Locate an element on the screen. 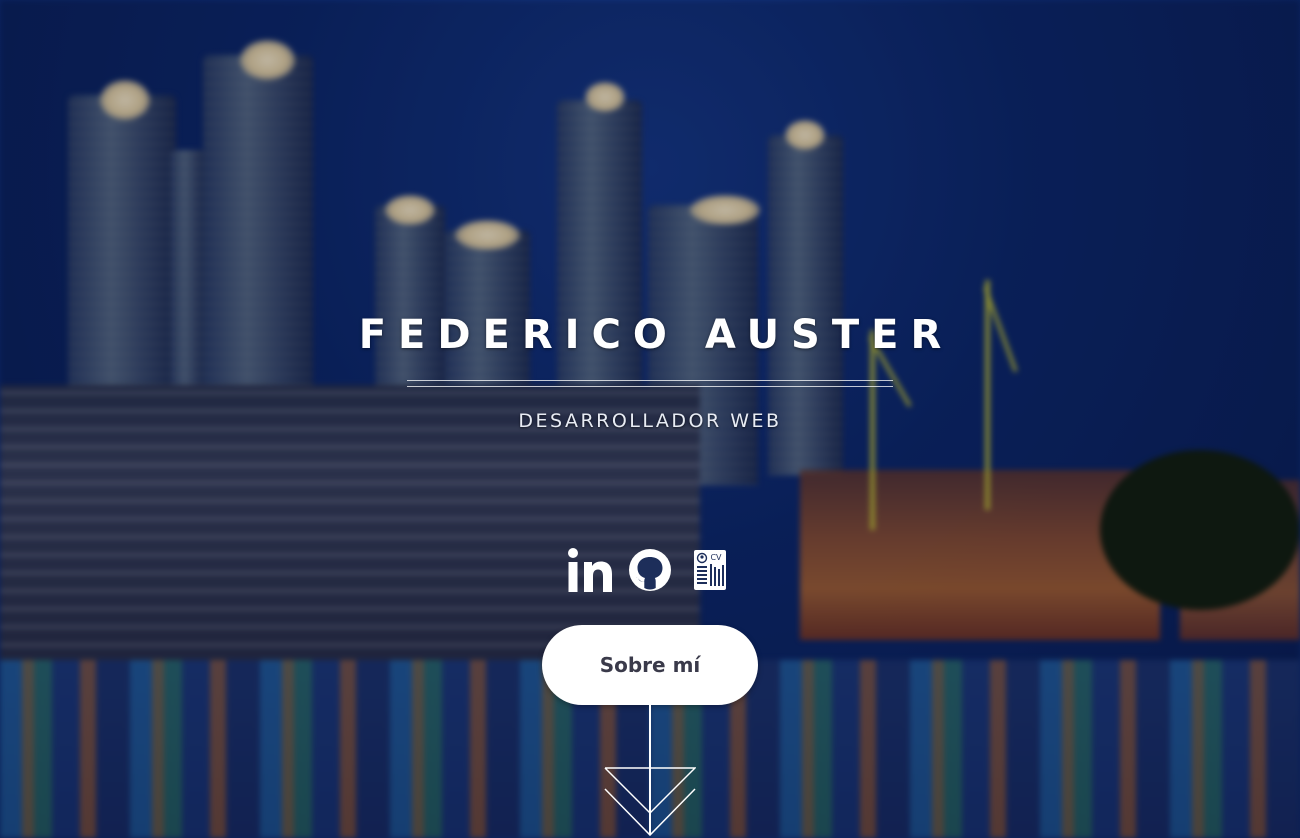  github-icon is located at coordinates (650, 570).